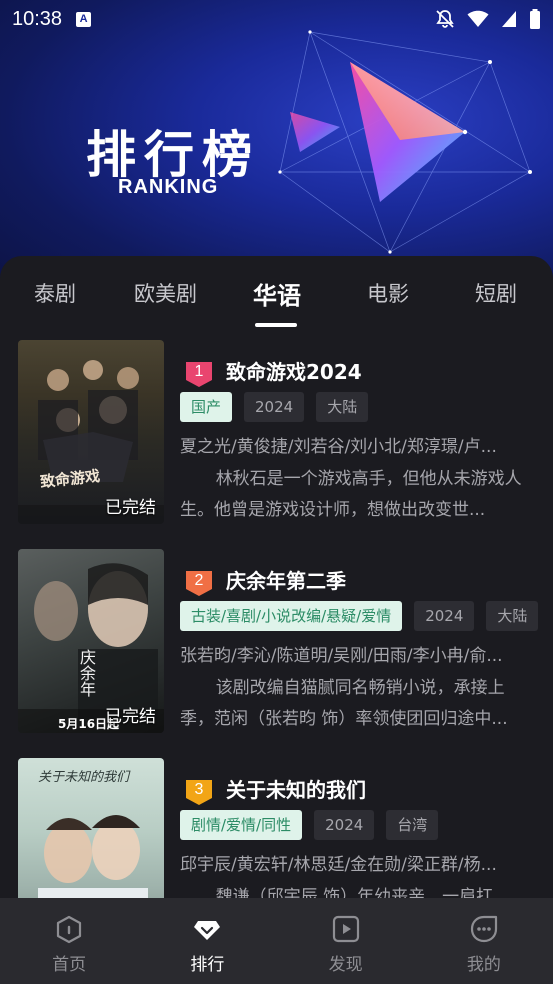  I want to click on discover-icon, so click(345, 929).